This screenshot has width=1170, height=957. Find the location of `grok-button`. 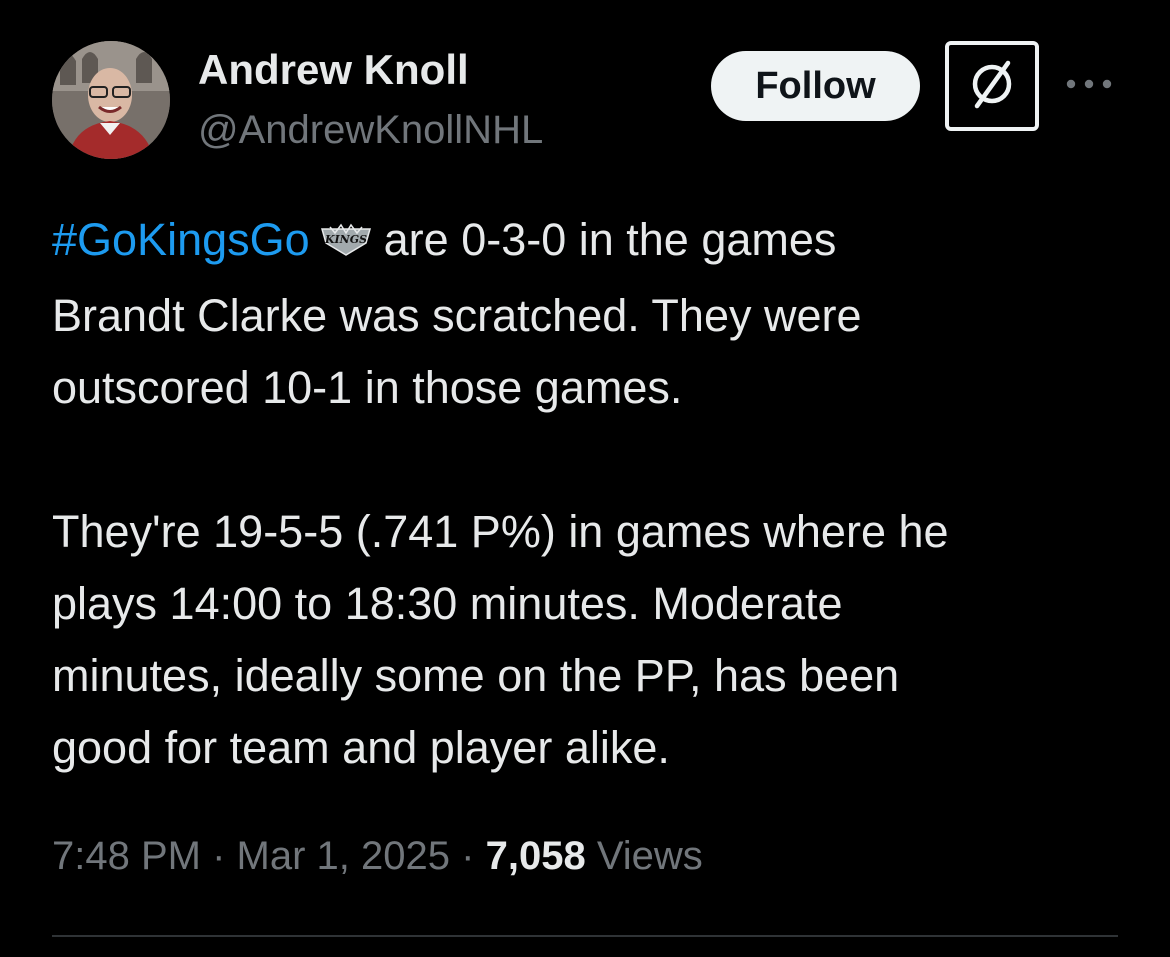

grok-button is located at coordinates (992, 86).